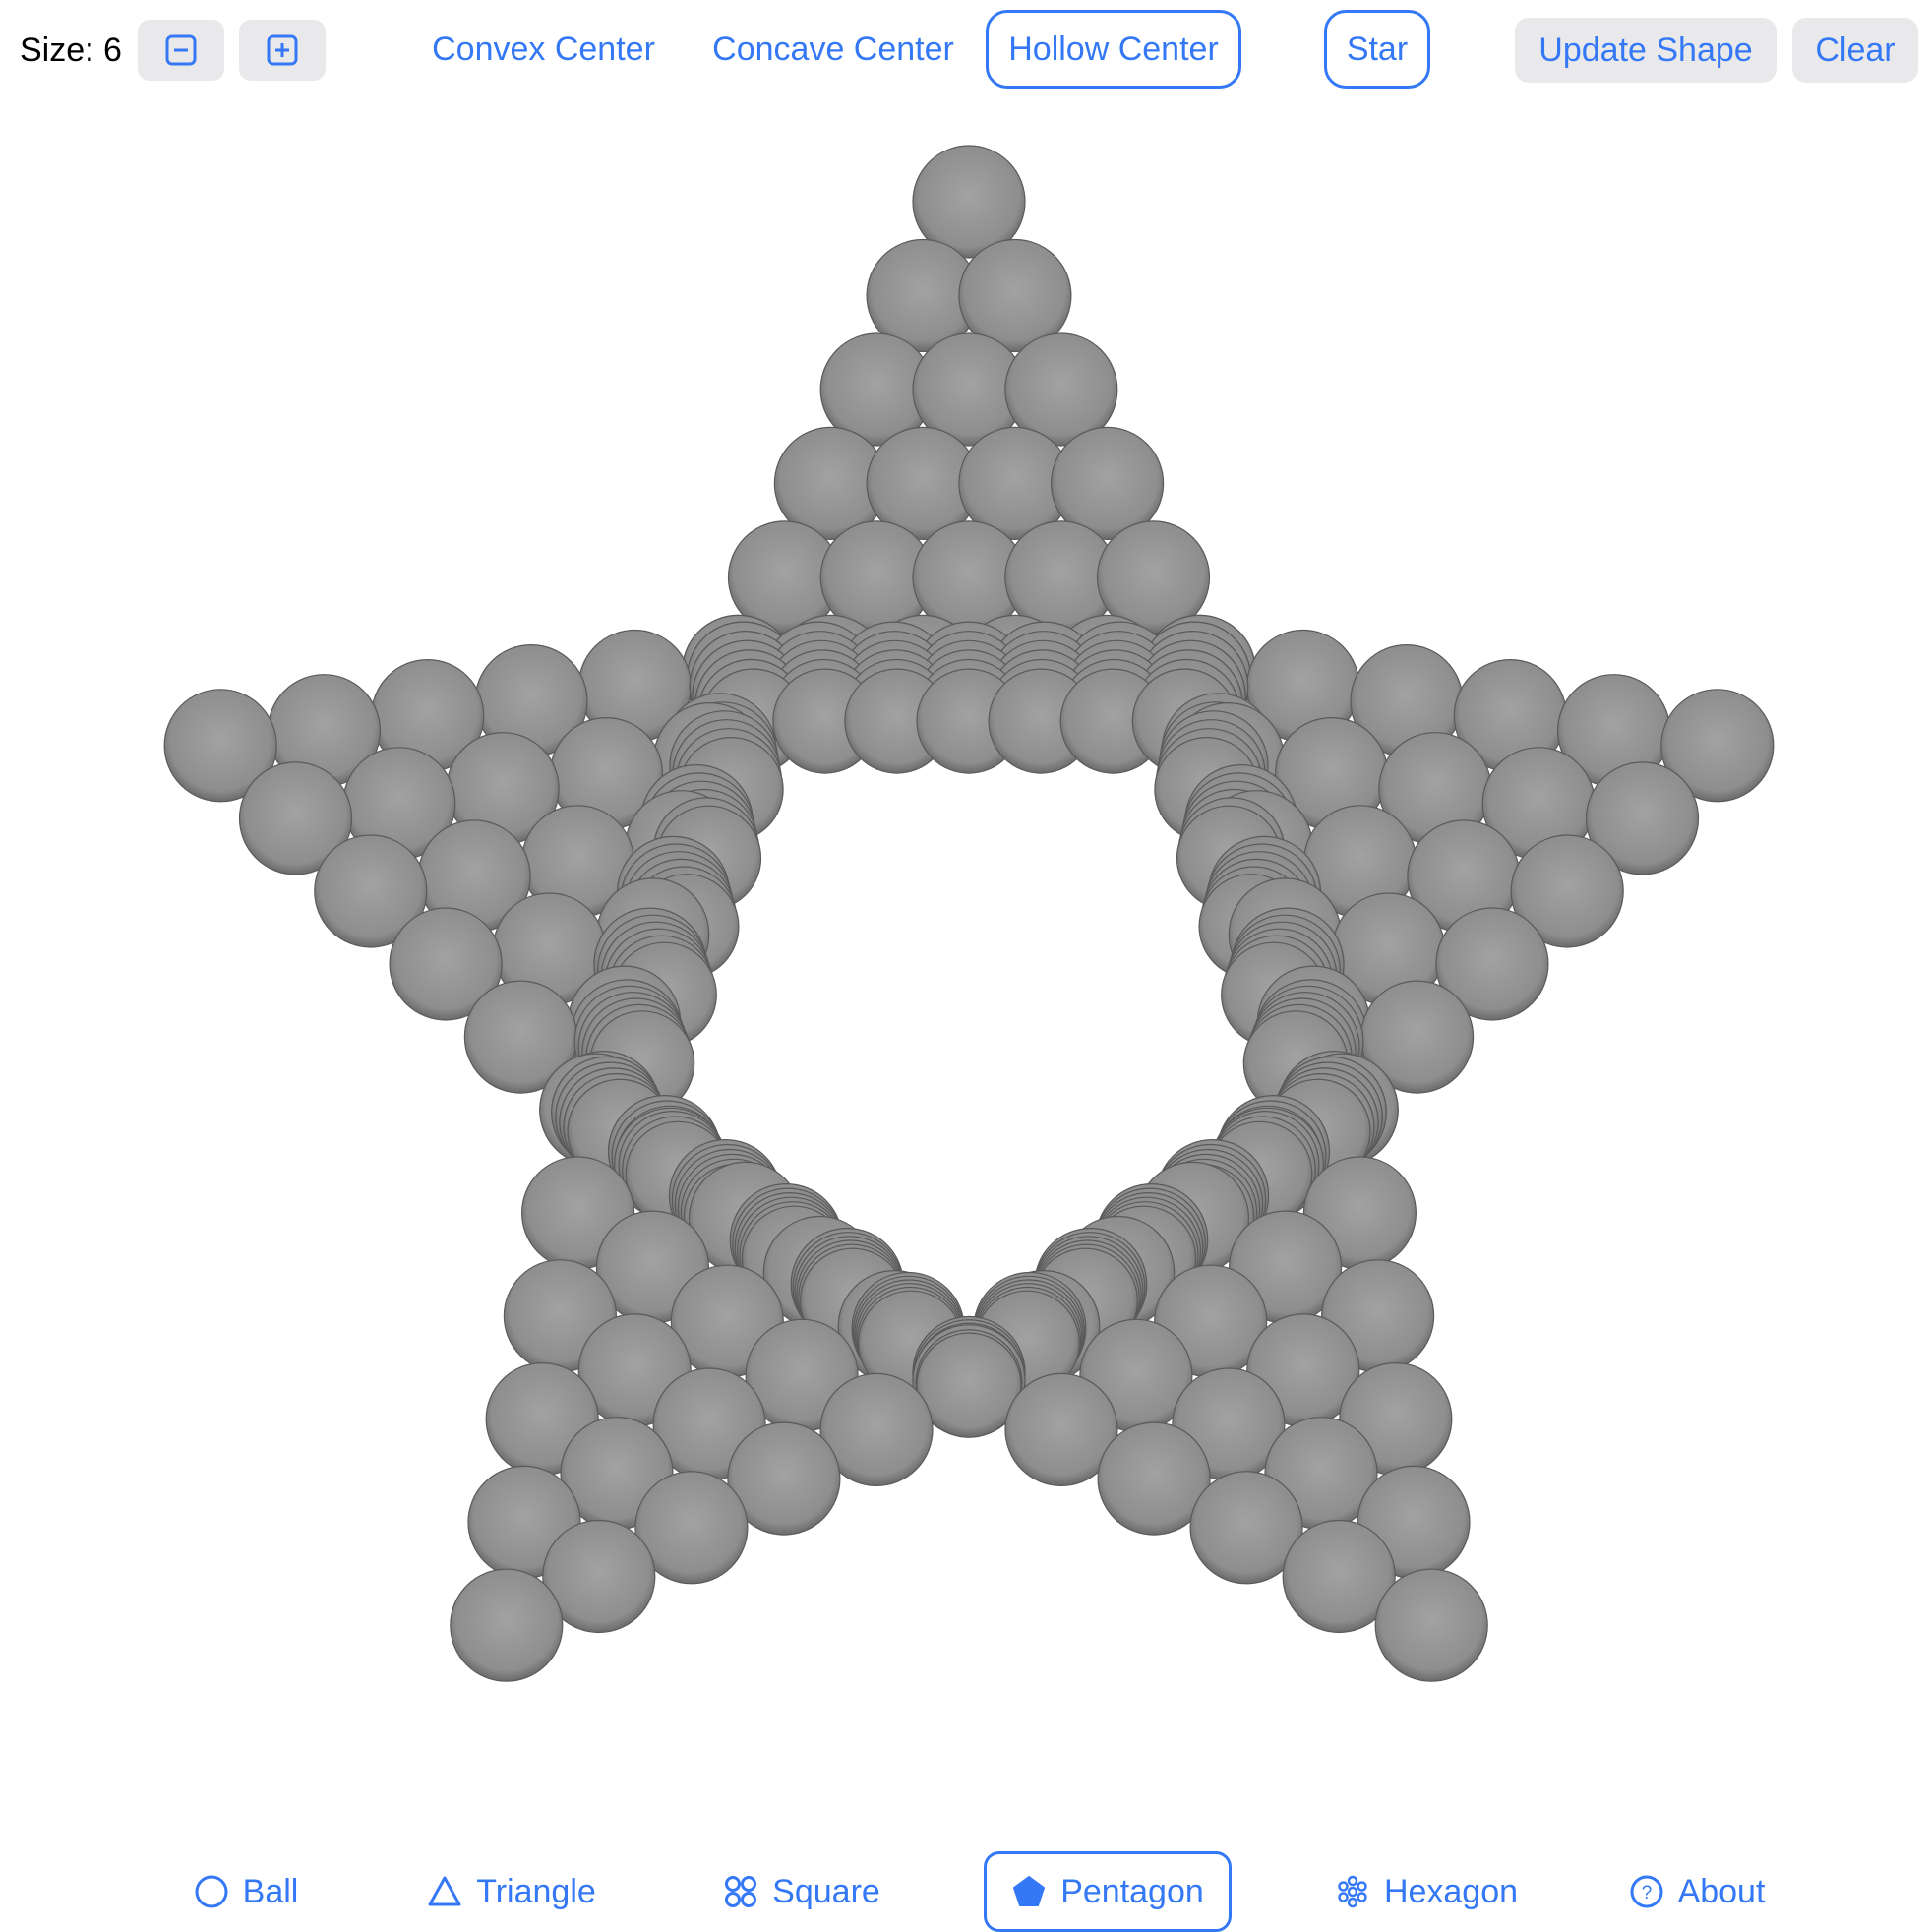 This screenshot has width=1930, height=1932. I want to click on flower-icon, so click(1353, 1891).